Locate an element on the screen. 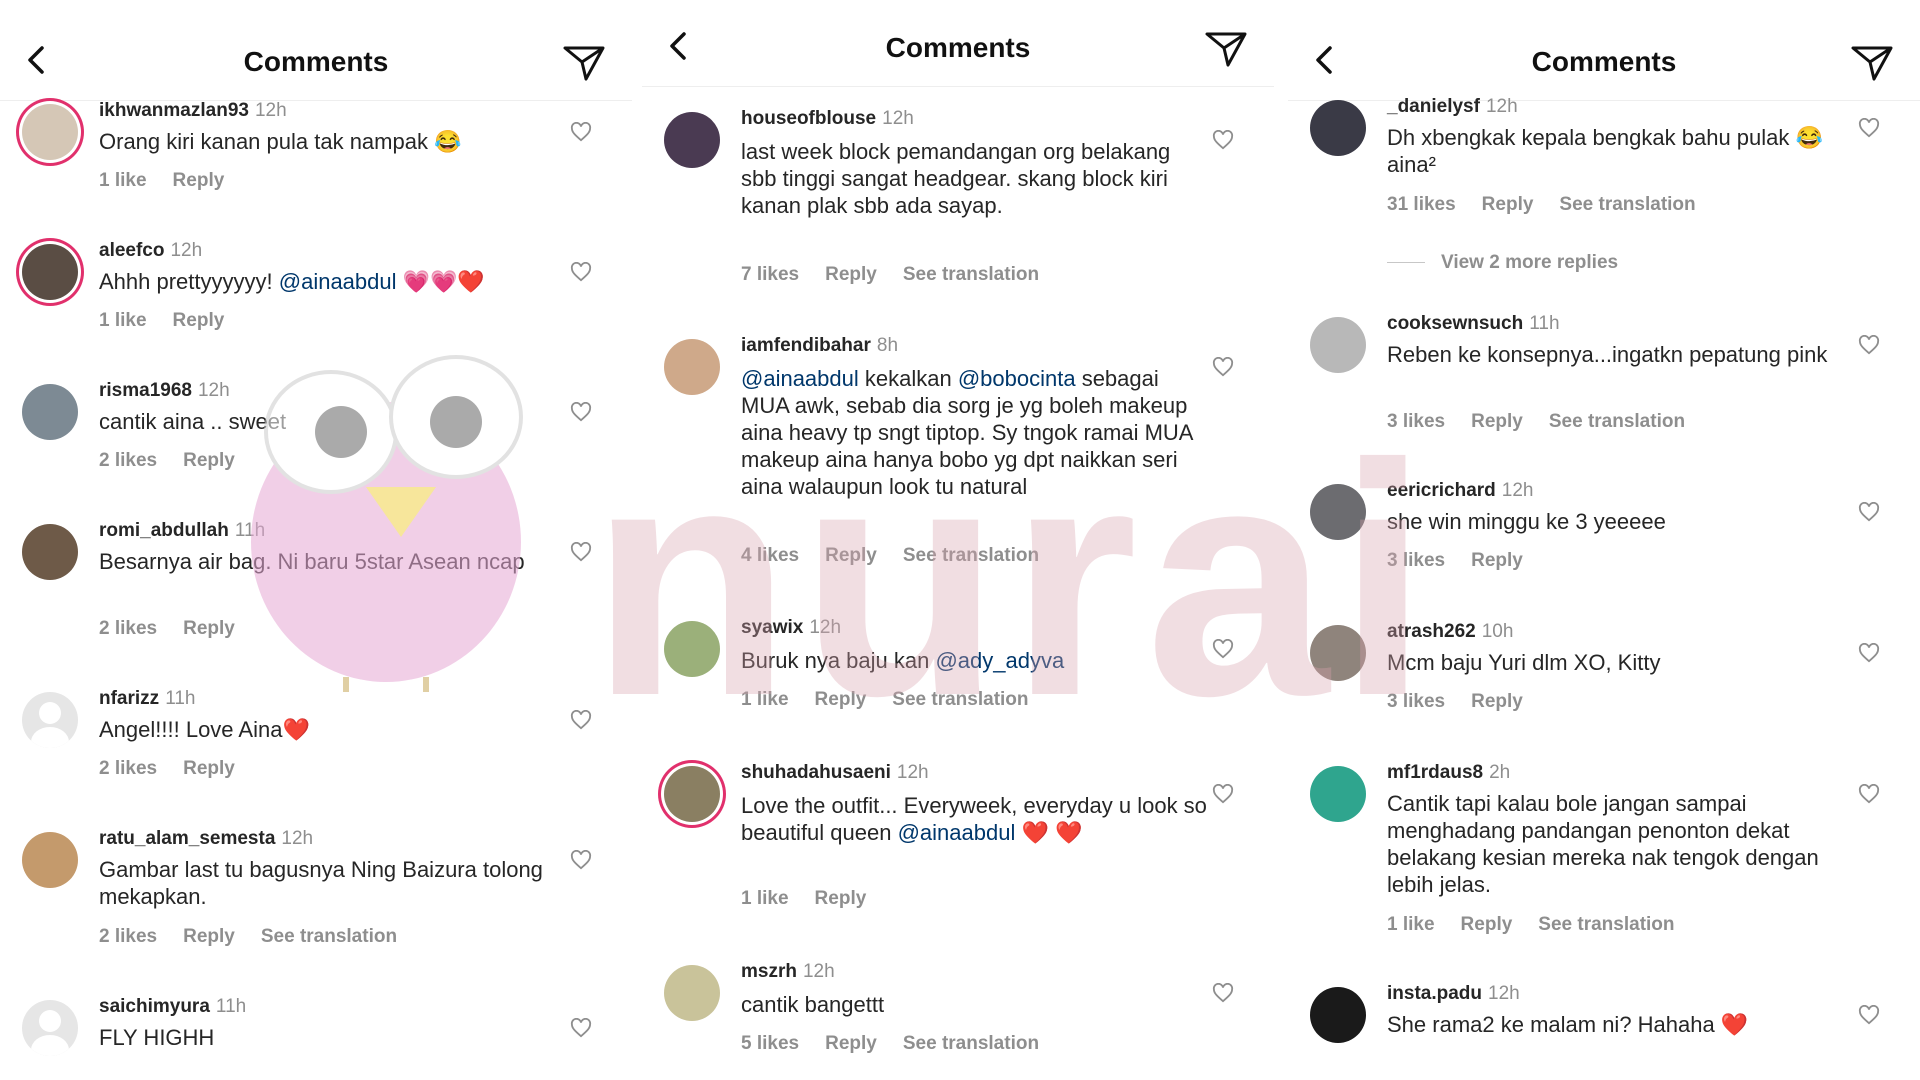 Image resolution: width=1920 pixels, height=1080 pixels. comment-username: eericrichard 12h is located at coordinates (1460, 491).